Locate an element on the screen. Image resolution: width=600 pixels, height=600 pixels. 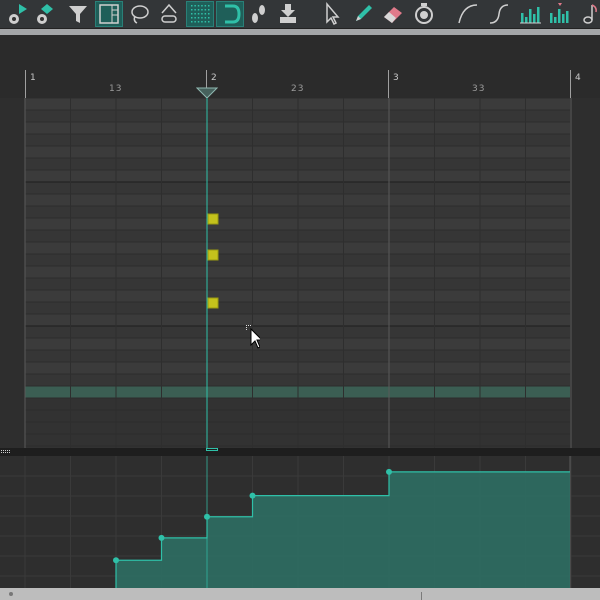
loop-play-tool-button is located at coordinates (46, 14).